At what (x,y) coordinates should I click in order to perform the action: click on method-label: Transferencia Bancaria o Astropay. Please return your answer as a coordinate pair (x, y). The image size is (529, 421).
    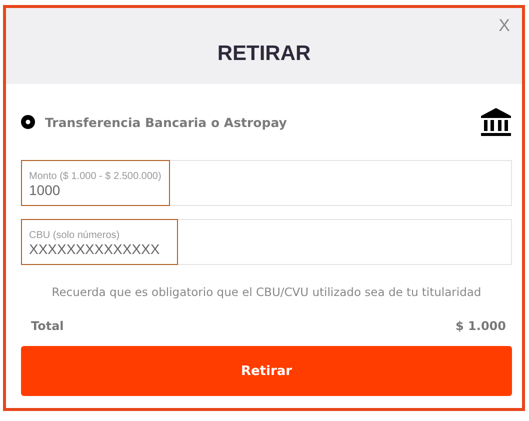
    Looking at the image, I should click on (166, 122).